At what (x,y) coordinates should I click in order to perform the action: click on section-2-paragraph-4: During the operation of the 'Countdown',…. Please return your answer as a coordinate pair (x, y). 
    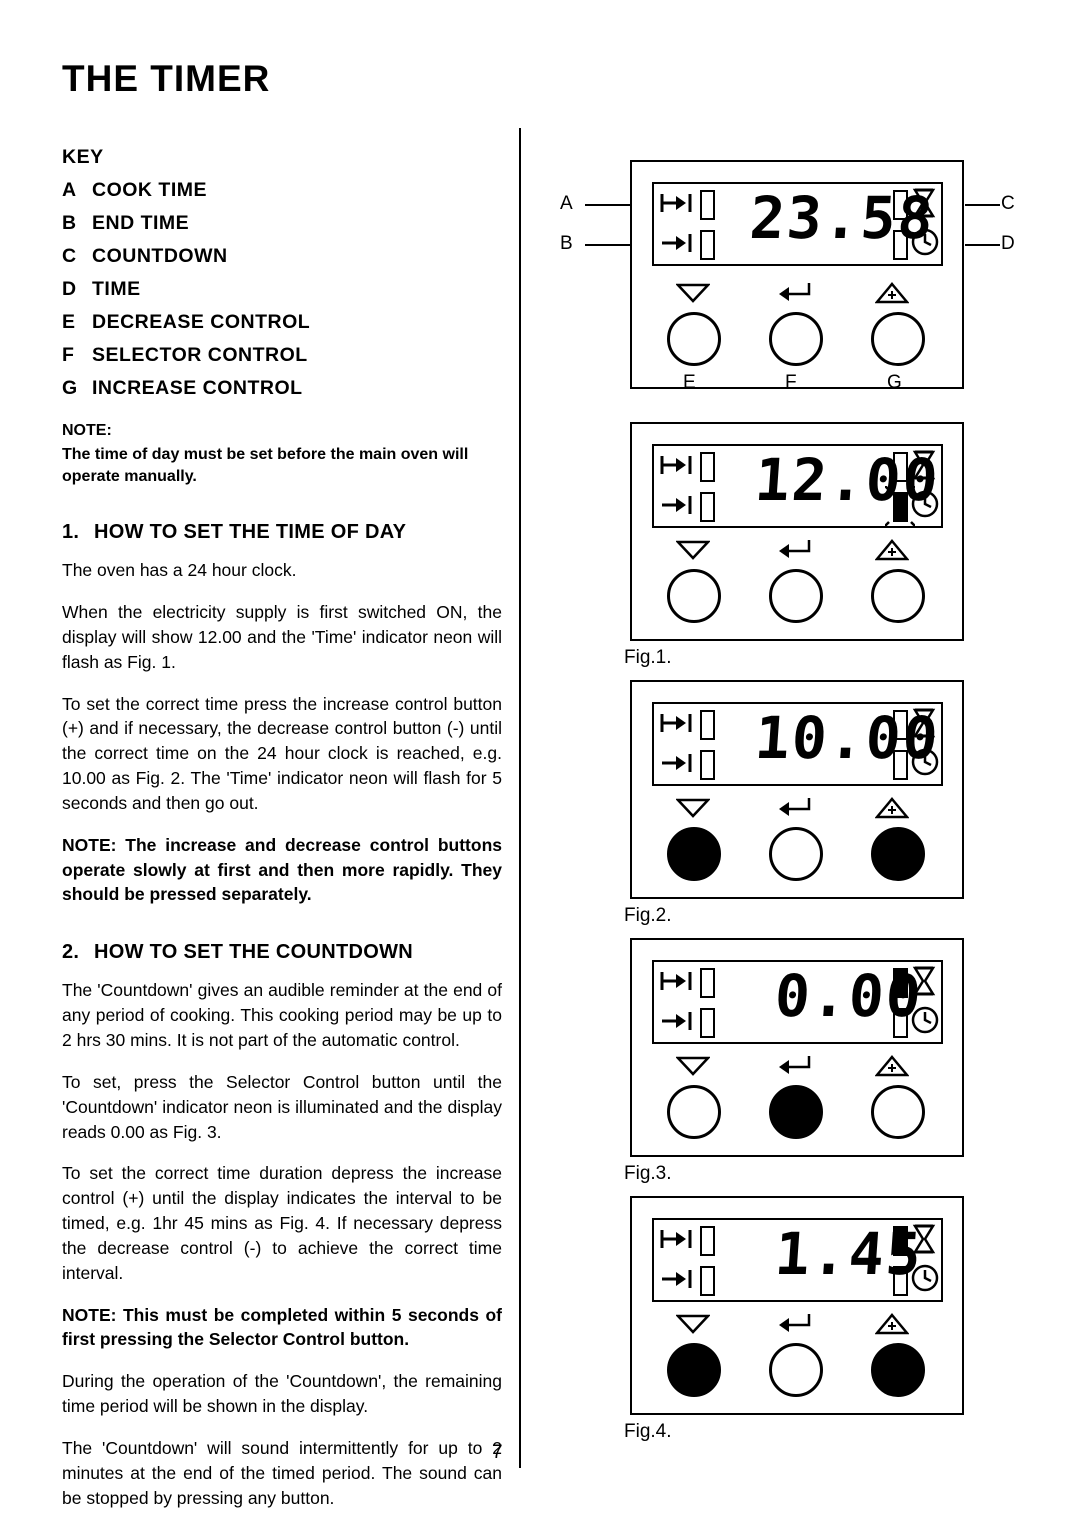
    Looking at the image, I should click on (282, 1394).